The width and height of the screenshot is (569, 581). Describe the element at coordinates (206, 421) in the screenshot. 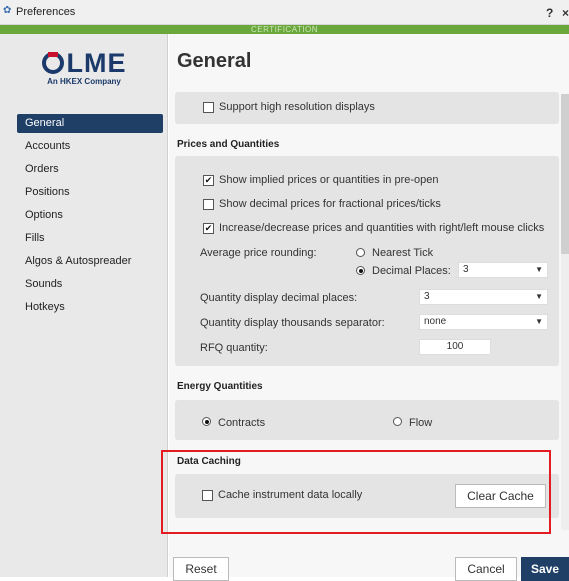

I see `contracts-radio` at that location.